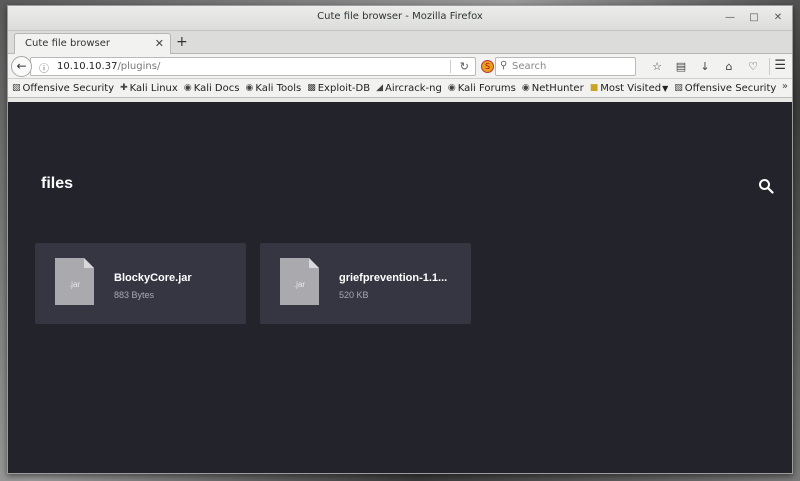 Image resolution: width=800 pixels, height=481 pixels. I want to click on bookmark-kali-forums: ◉ Kali Forums, so click(482, 88).